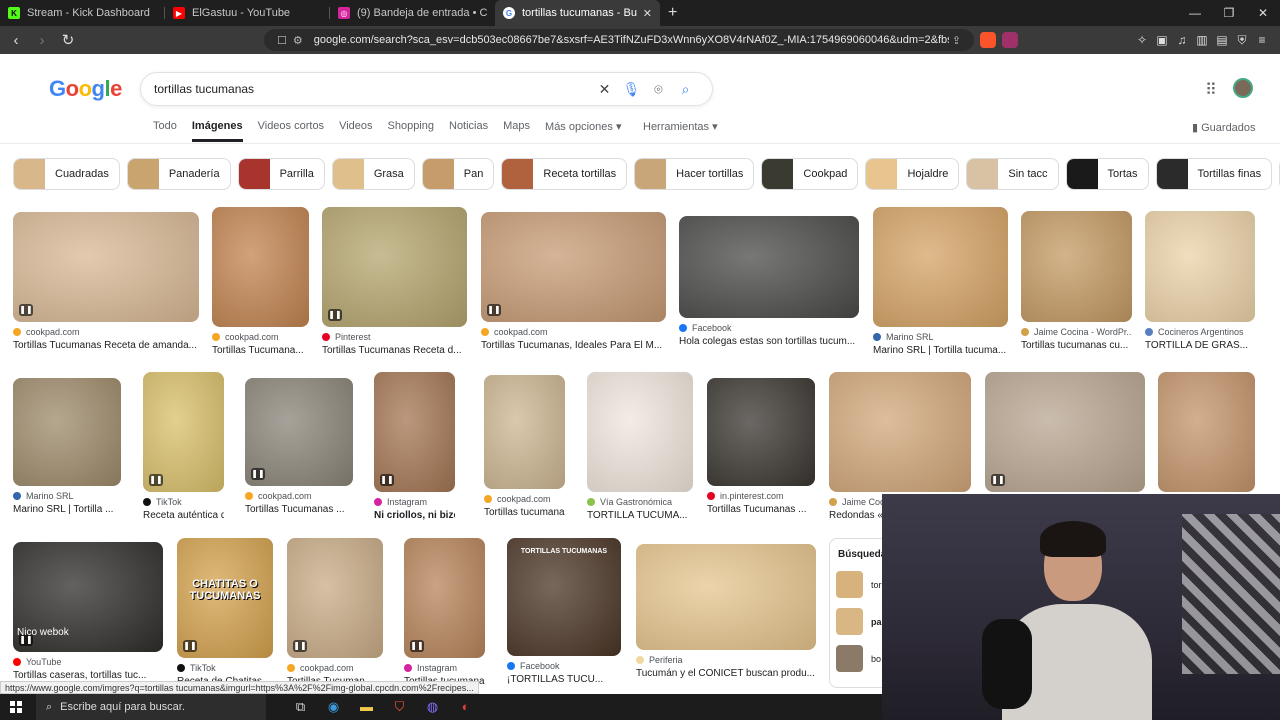 The height and width of the screenshot is (720, 1280). Describe the element at coordinates (68, 40) in the screenshot. I see `reload-icon: ↻` at that location.